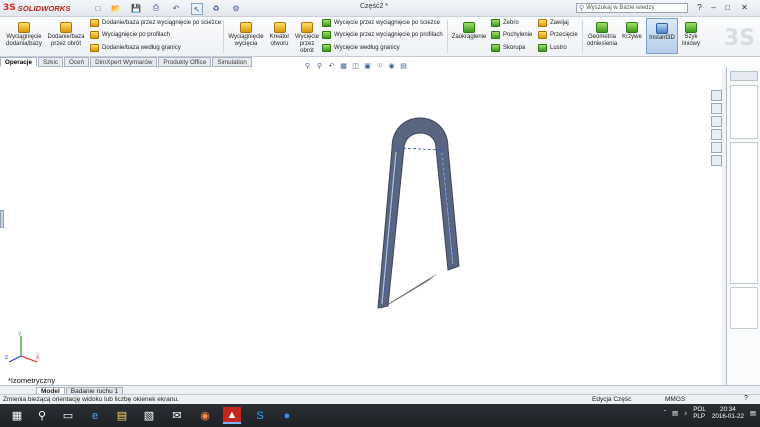 The height and width of the screenshot is (427, 760). I want to click on task-pane-footer-section, so click(744, 308).